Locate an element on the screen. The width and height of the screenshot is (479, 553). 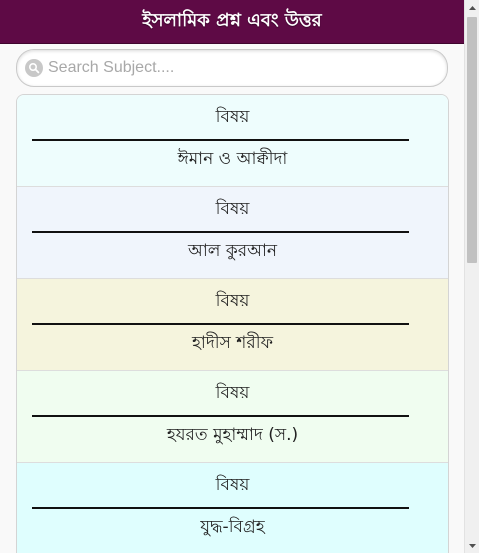
subject-title: হযরত মুহাম্মাদ (স.) is located at coordinates (232, 435).